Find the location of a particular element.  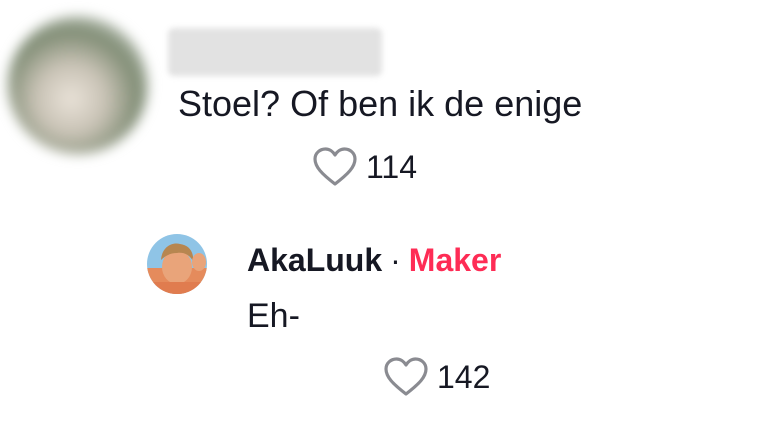

reply-header: AkaLuuk · Maker is located at coordinates (374, 260).